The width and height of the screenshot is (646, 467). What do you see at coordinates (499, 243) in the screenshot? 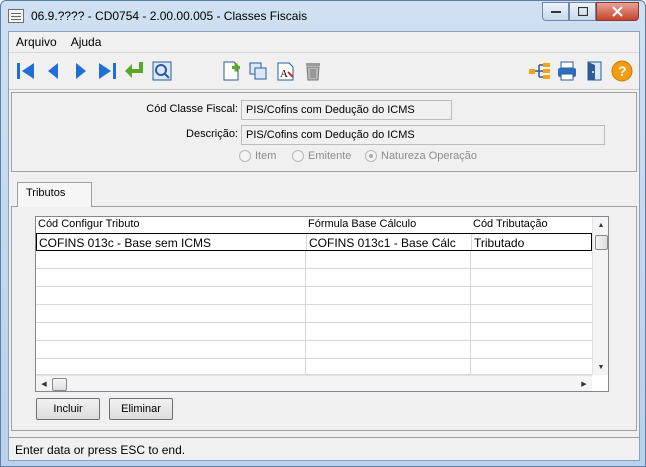
I see `table-cell: Tributado` at bounding box center [499, 243].